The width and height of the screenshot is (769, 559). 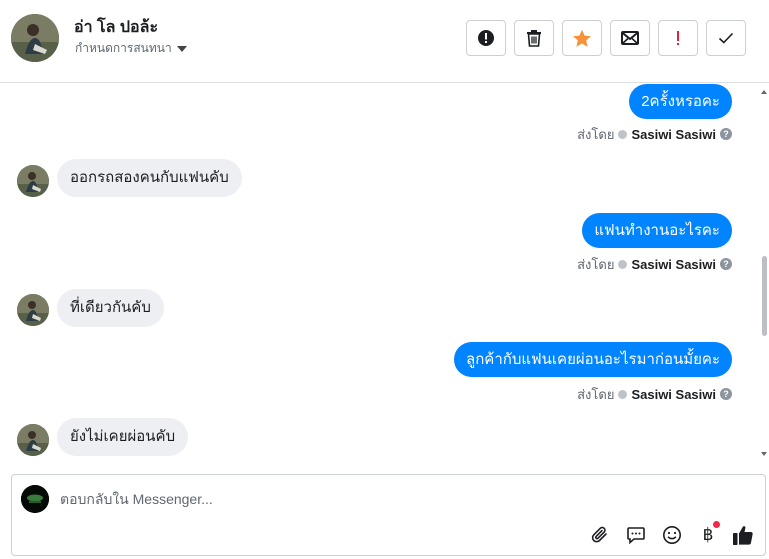 I want to click on star-icon, so click(x=582, y=38).